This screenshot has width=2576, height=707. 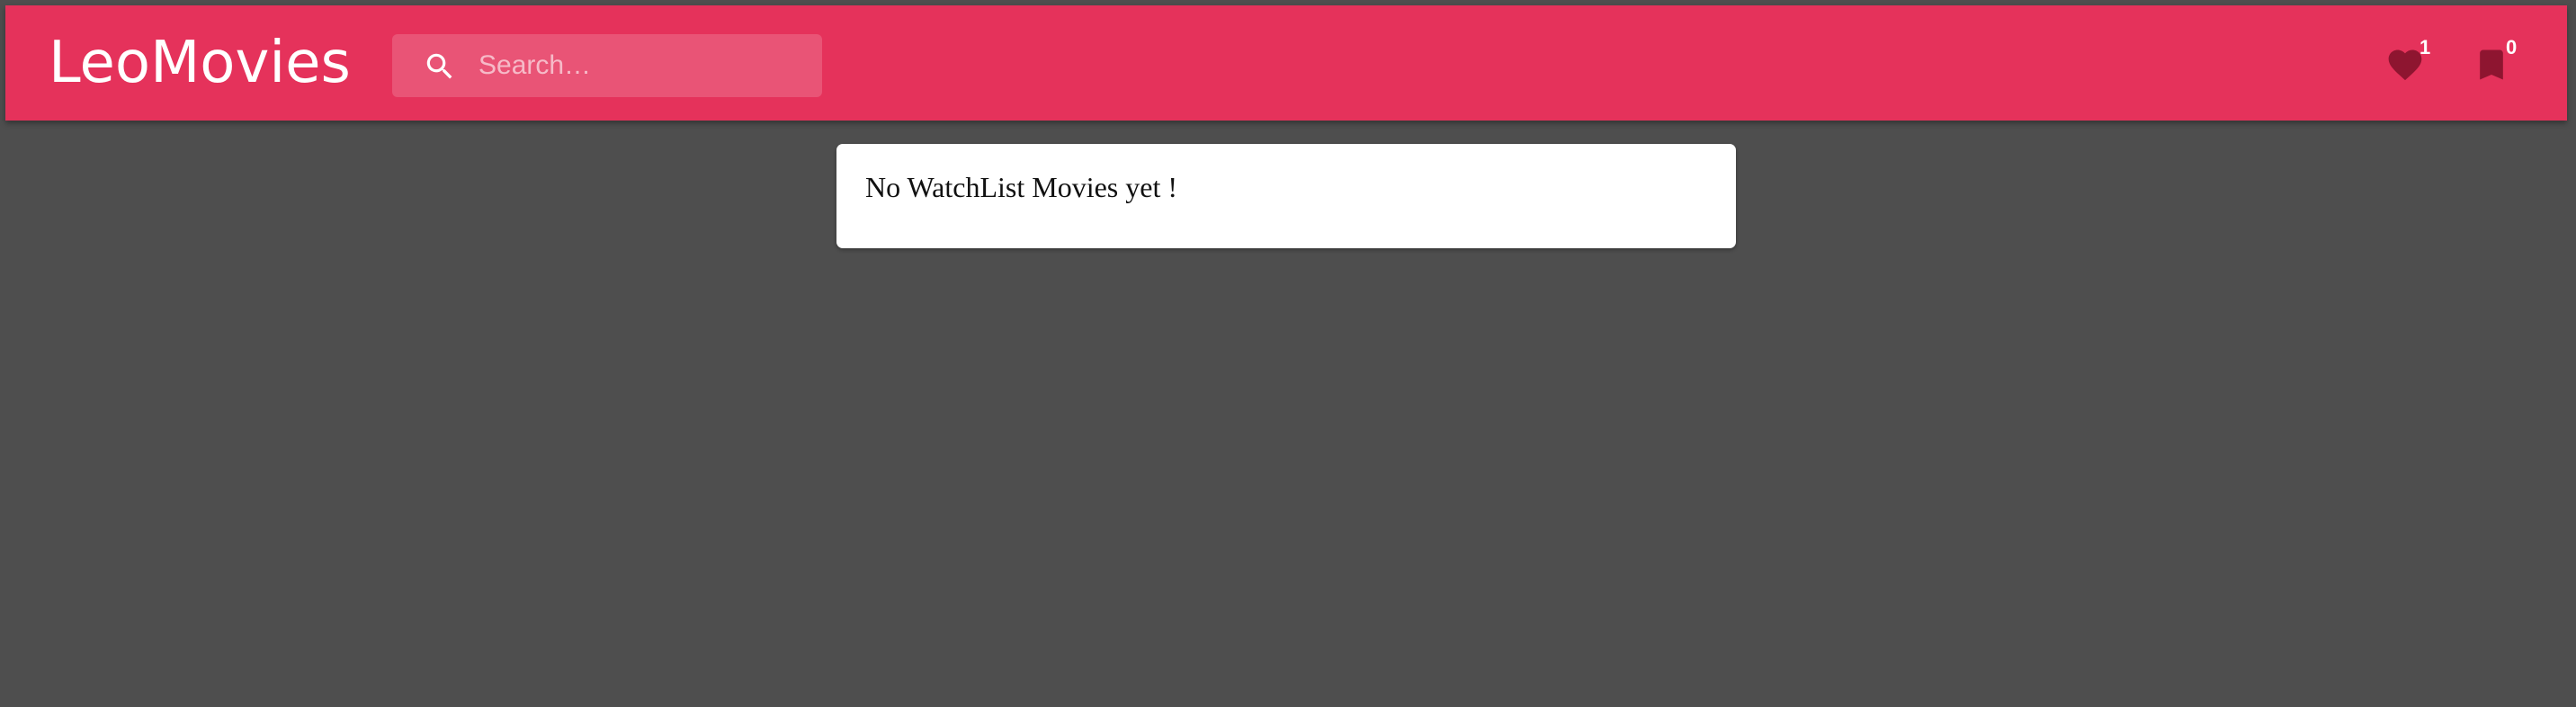 I want to click on favorites-button: 1, so click(x=2405, y=63).